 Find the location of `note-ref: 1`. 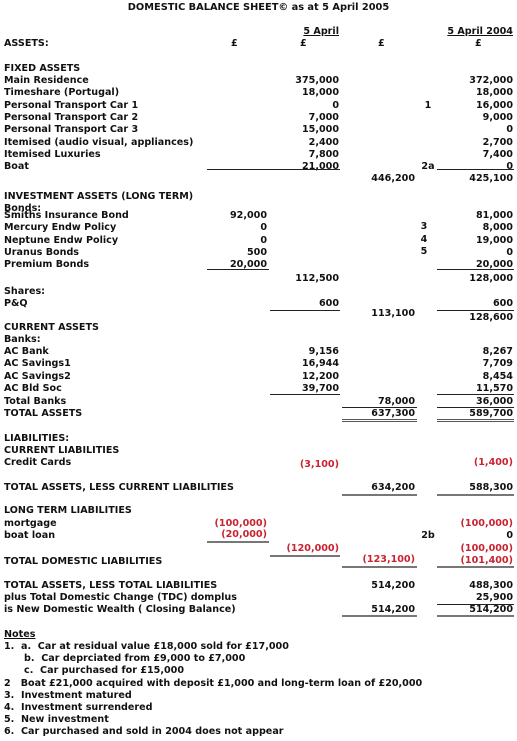

note-ref: 1 is located at coordinates (428, 105).